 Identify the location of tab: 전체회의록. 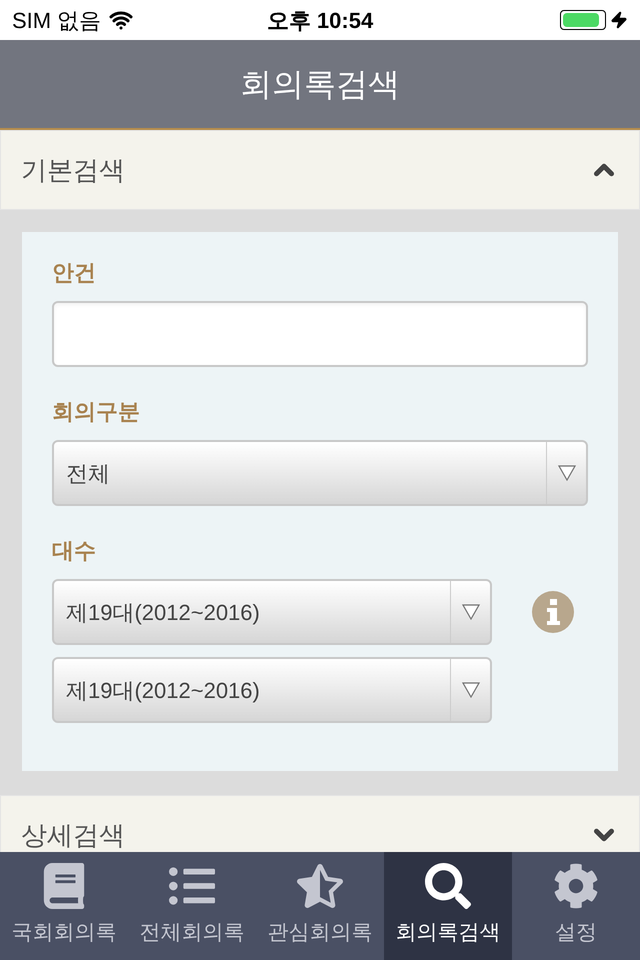
(192, 906).